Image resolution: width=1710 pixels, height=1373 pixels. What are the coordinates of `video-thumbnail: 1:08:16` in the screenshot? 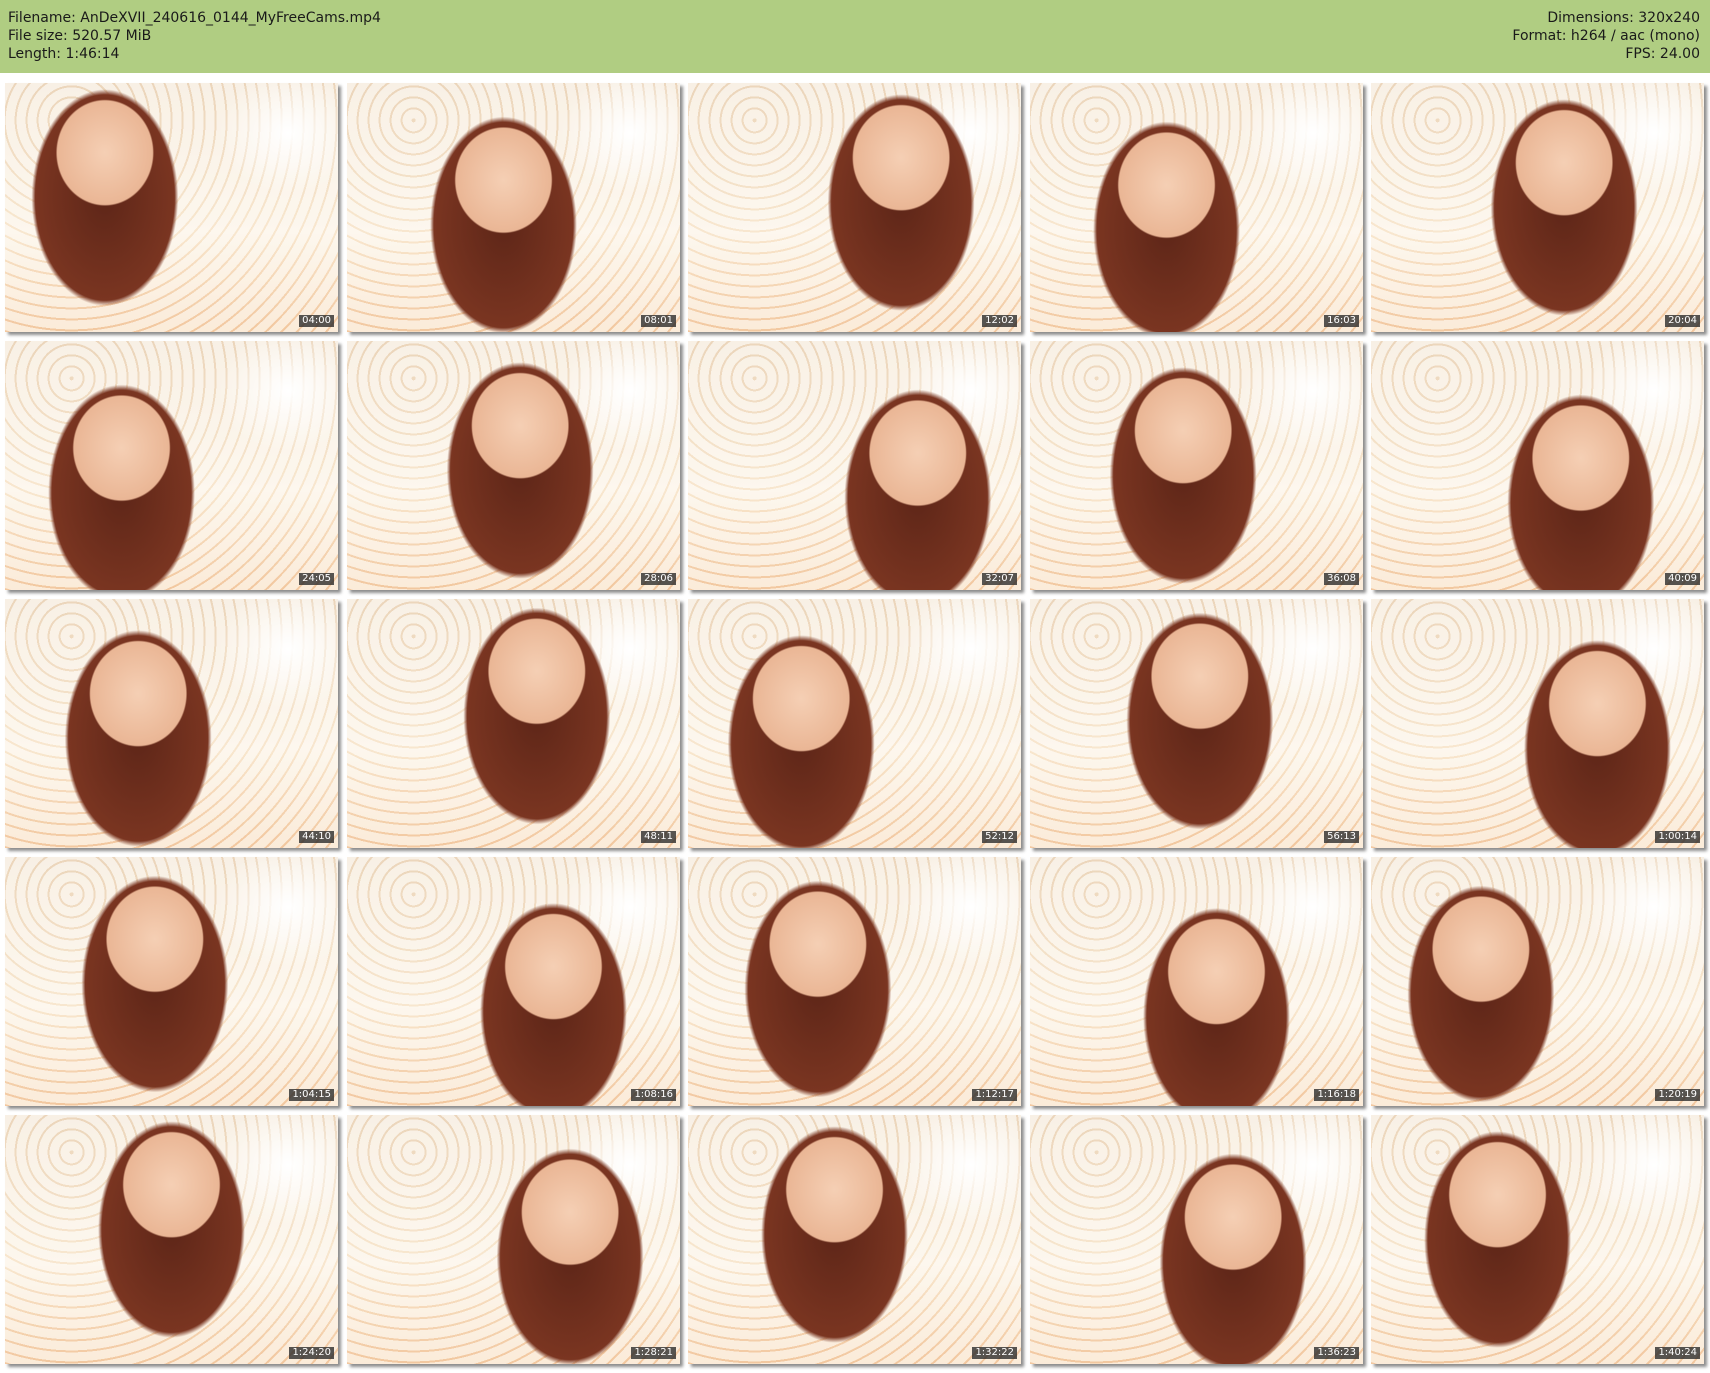 It's located at (513, 981).